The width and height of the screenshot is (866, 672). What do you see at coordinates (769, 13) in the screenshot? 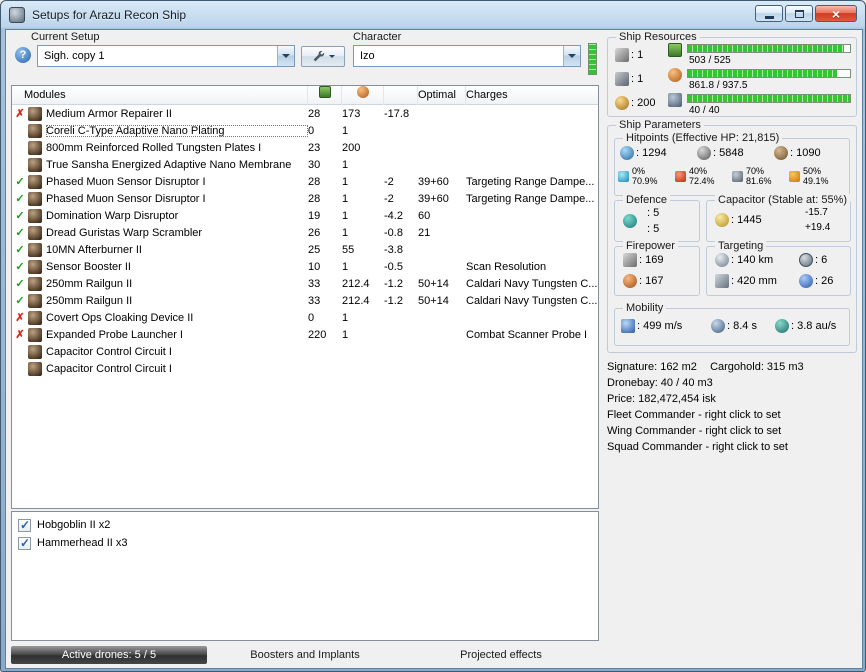
I see `minimize-button` at bounding box center [769, 13].